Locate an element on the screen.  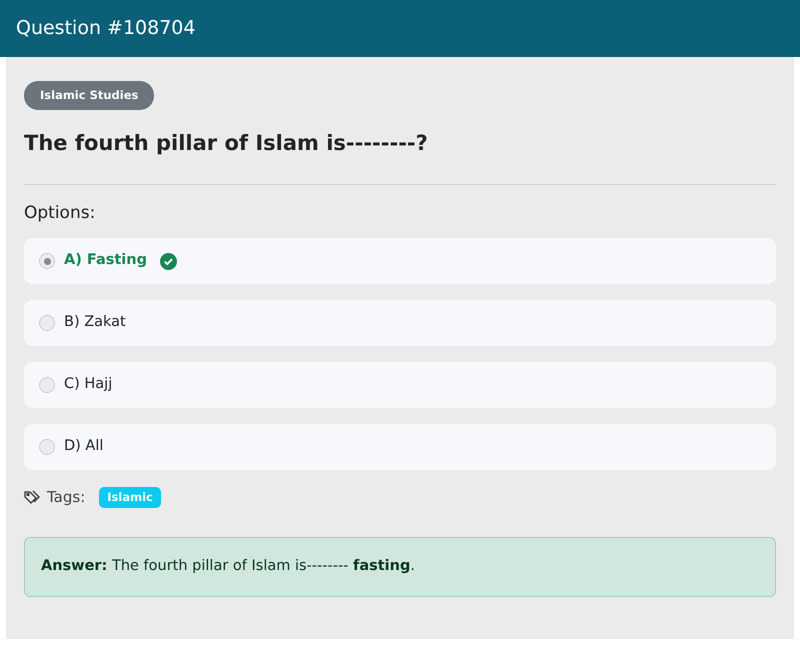
option-label: C) Hajj is located at coordinates (88, 384).